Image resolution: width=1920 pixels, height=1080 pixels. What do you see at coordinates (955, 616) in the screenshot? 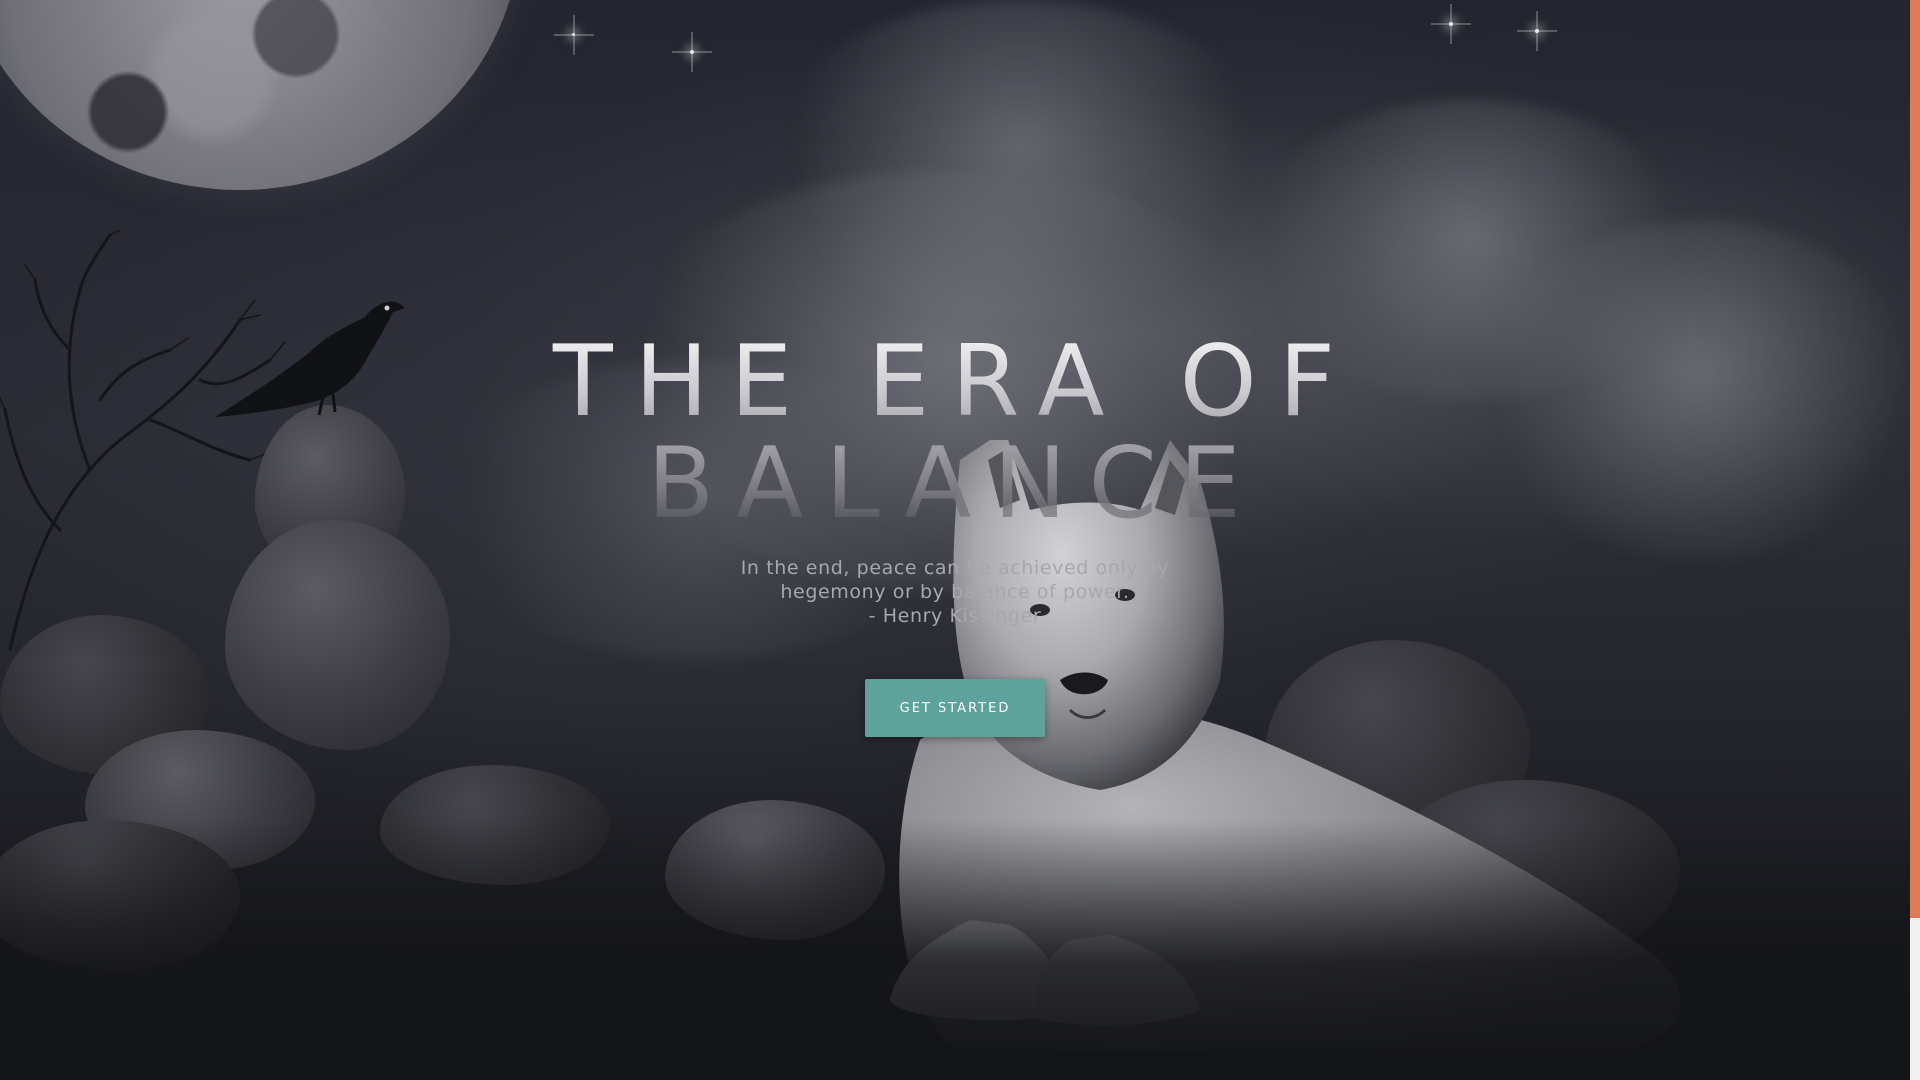
I see `quote-attribution: - Henry Kissinger` at bounding box center [955, 616].